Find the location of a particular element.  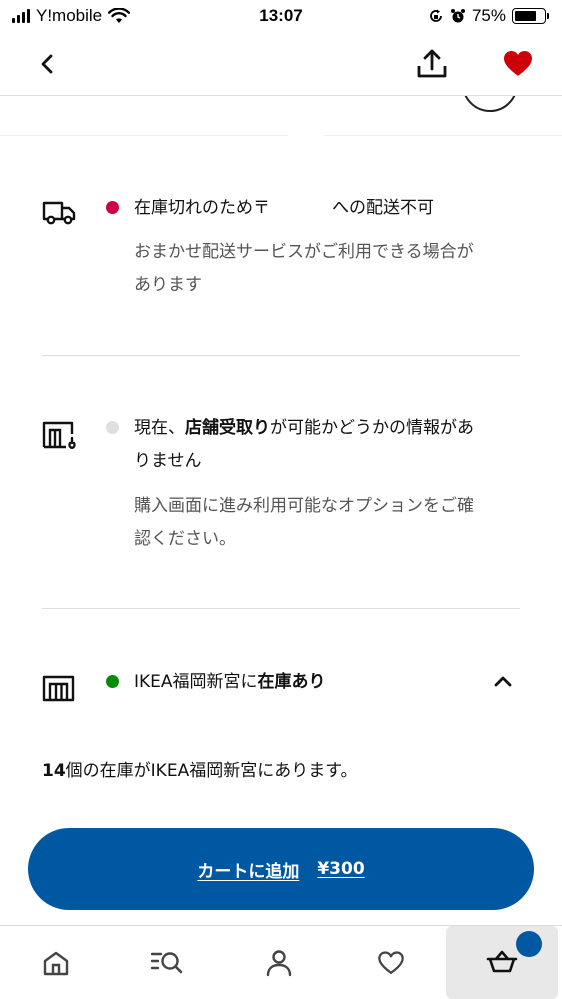

add-to-cart-button: カートに追加 ¥300 is located at coordinates (281, 869).